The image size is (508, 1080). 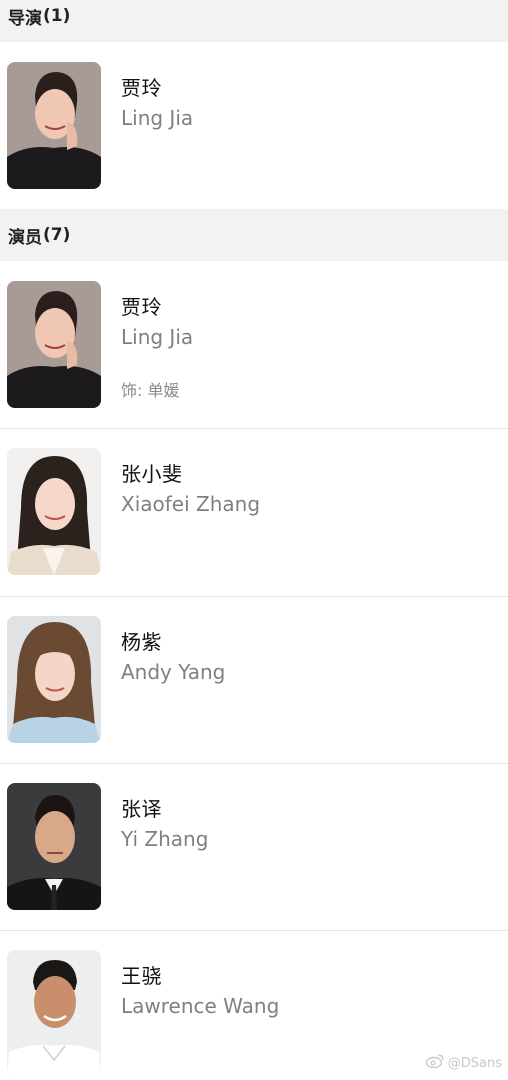 I want to click on cast-item: 张译 Yi Zhang, so click(x=254, y=847).